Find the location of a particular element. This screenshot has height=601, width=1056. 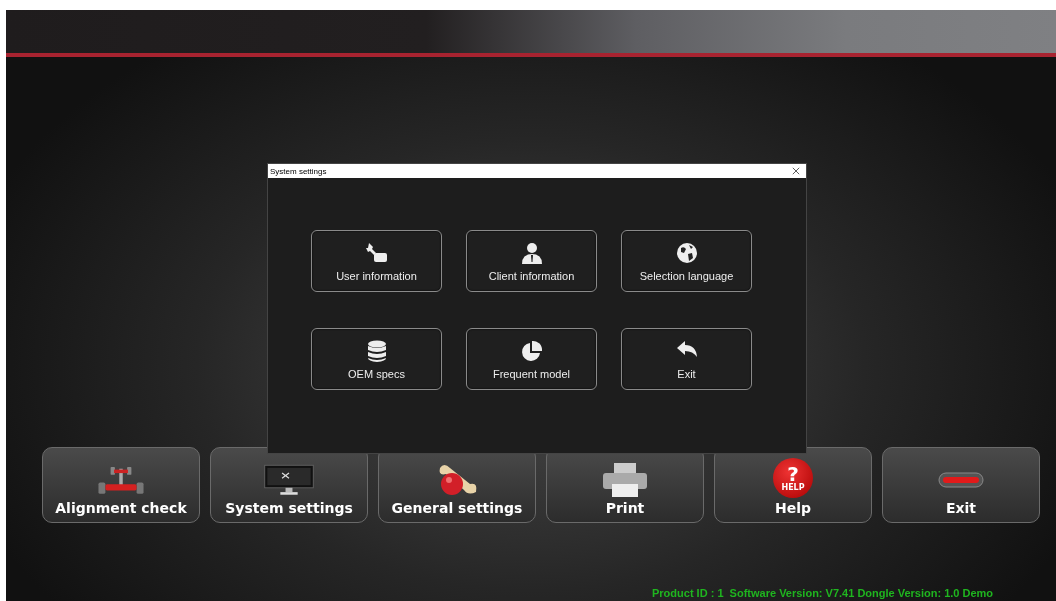

pie-chart-icon is located at coordinates (531, 350).